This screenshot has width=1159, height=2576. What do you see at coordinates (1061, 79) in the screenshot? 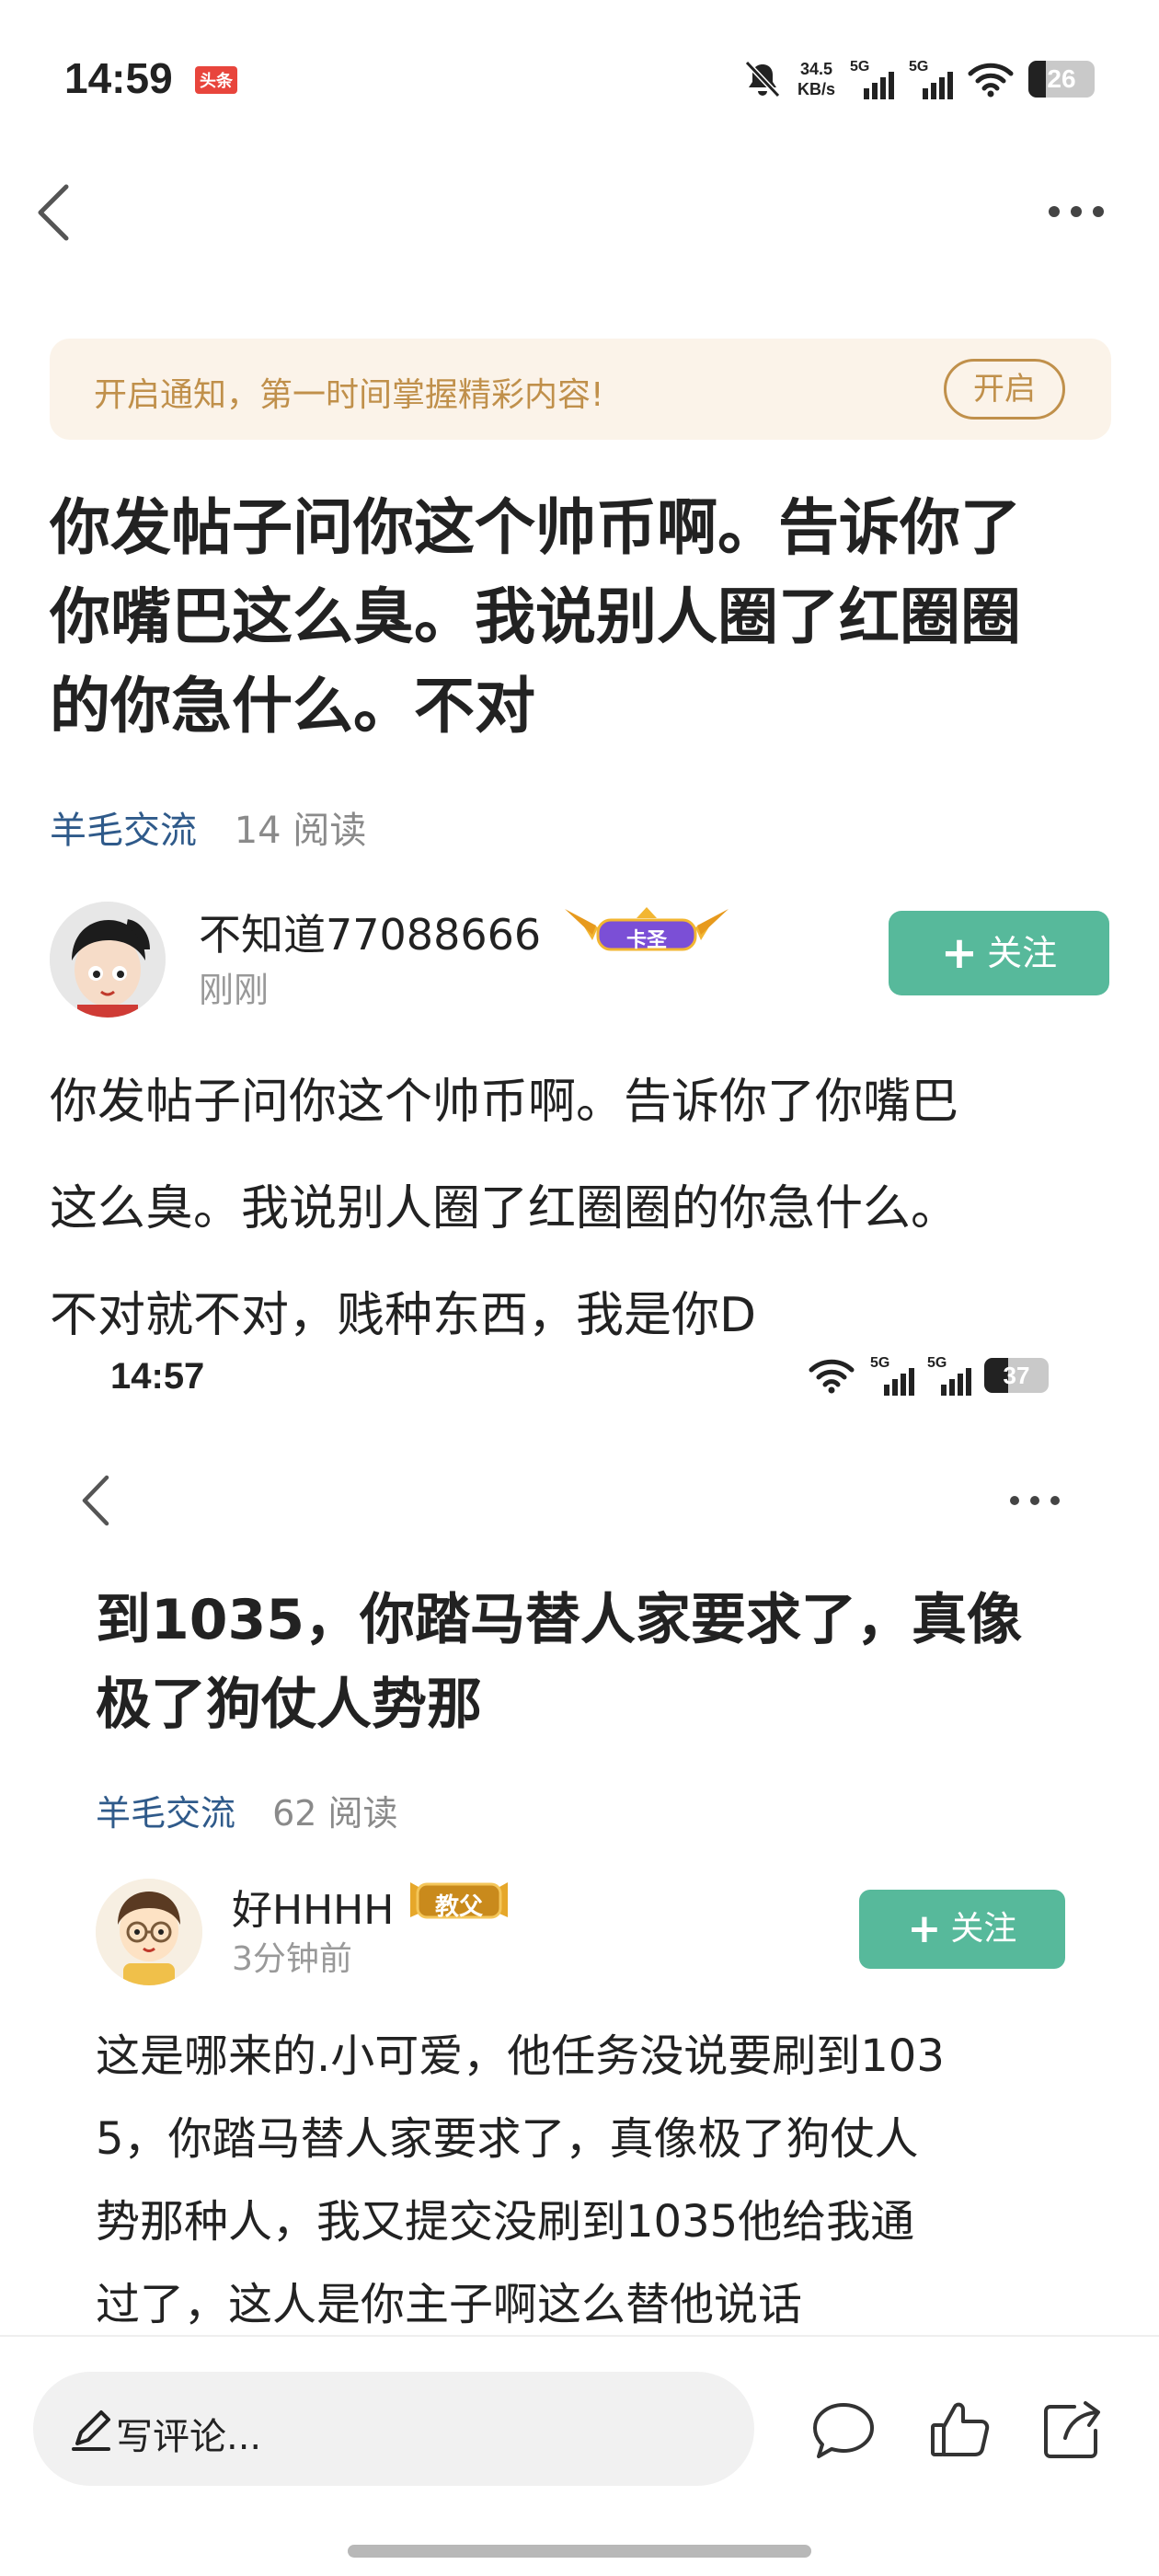
I see `battery-icon: 26` at bounding box center [1061, 79].